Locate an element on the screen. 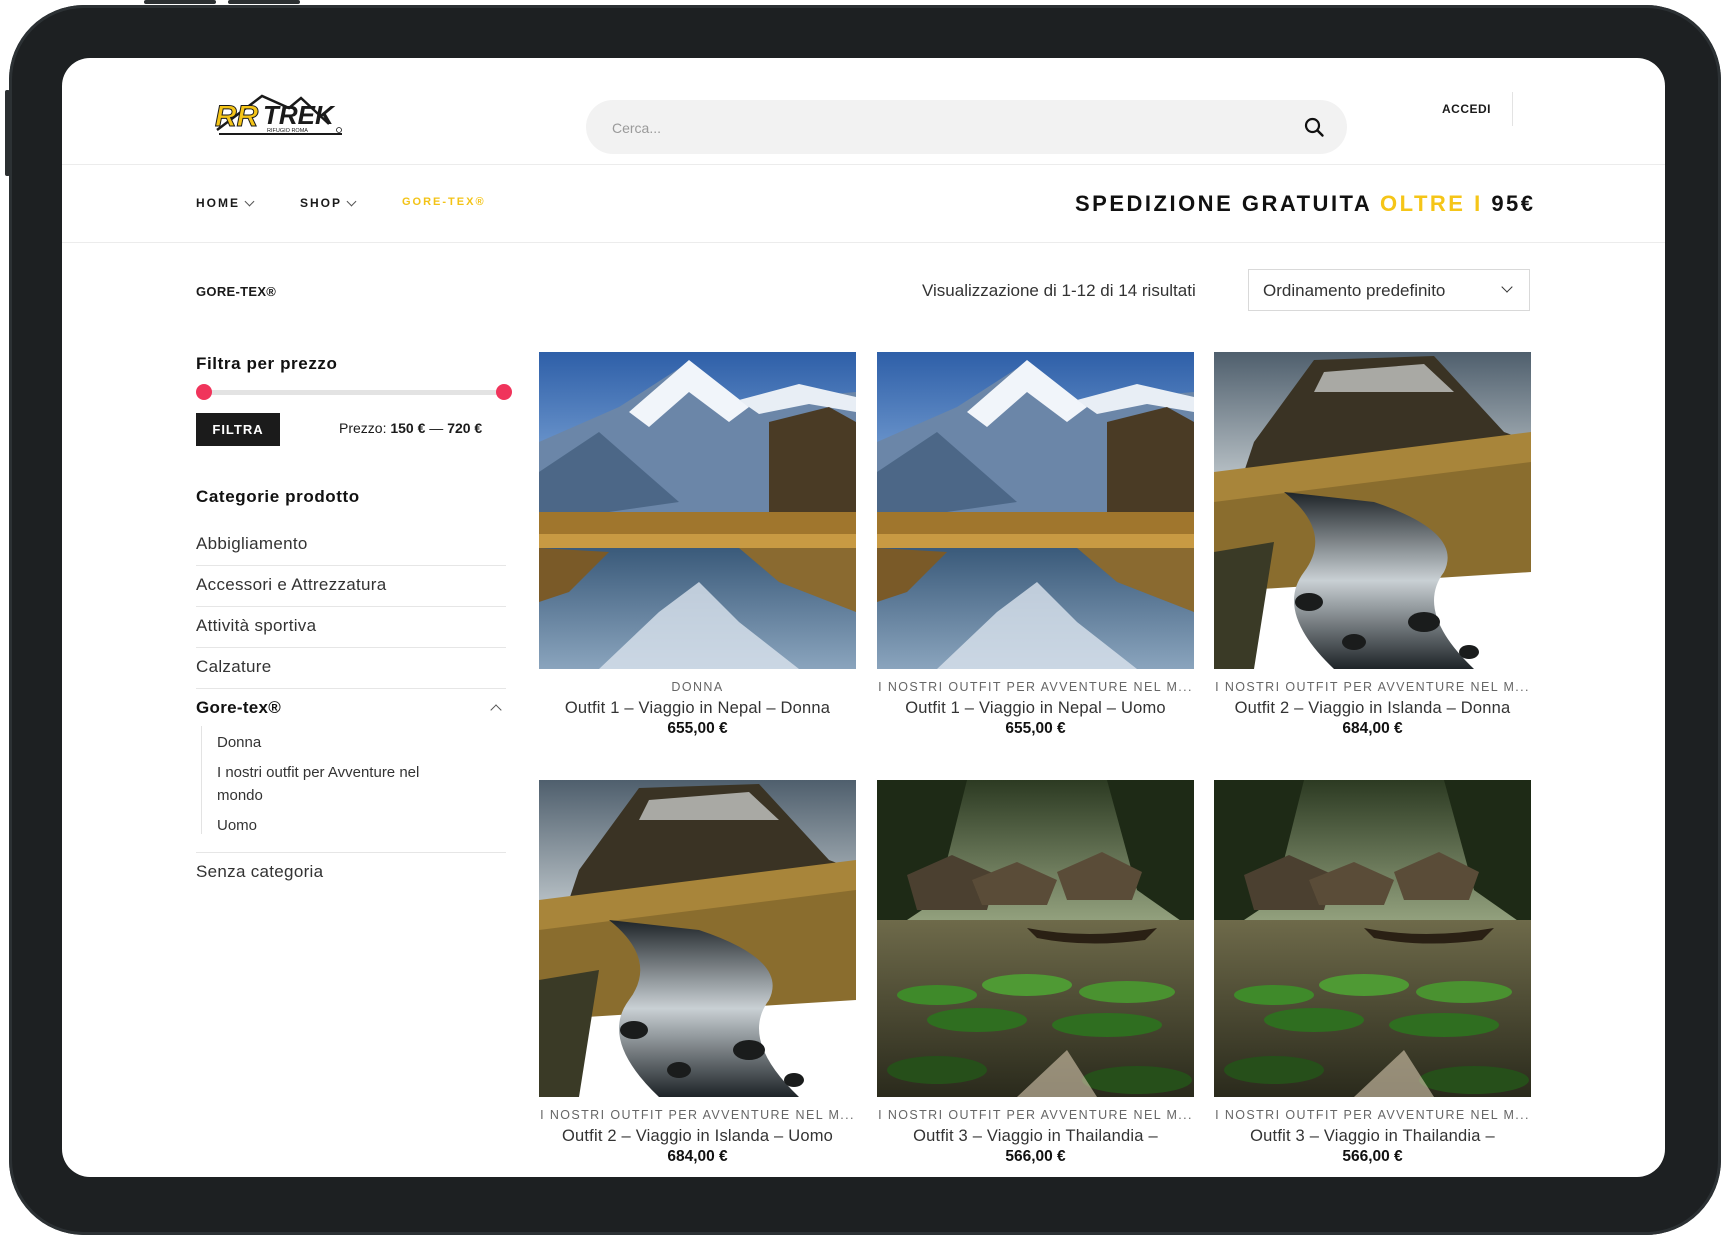 The height and width of the screenshot is (1239, 1722). category-senza-categoria: Senza categoria is located at coordinates (351, 872).